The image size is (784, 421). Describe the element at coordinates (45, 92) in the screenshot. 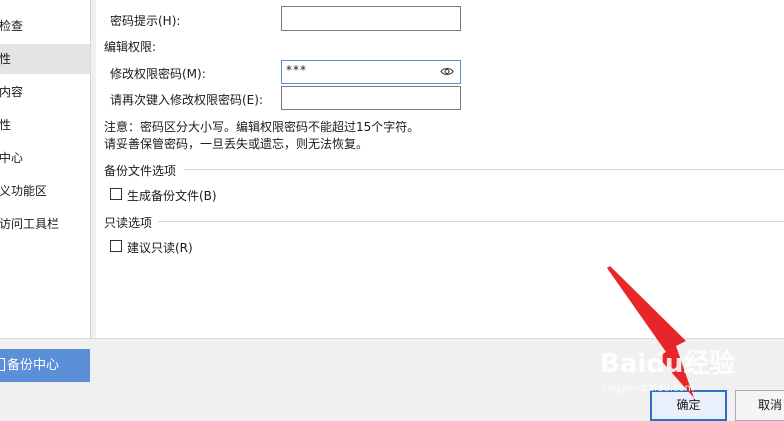

I see `sidebar-item-content: 内容` at that location.